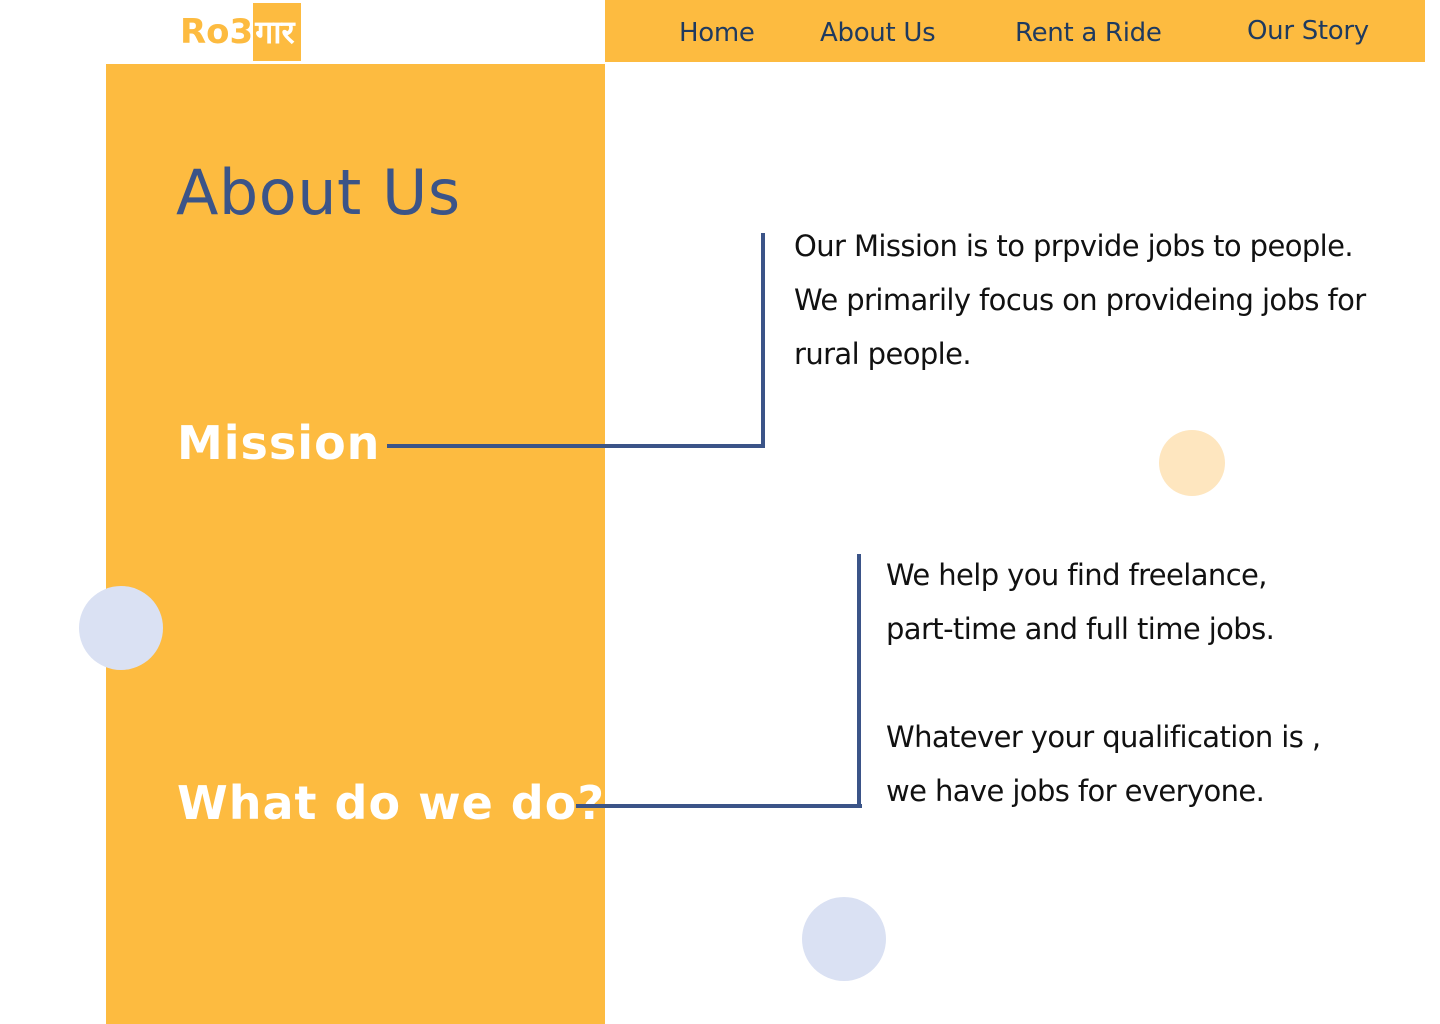 The image size is (1440, 1024). I want to click on mission-connector-vertical, so click(763, 340).